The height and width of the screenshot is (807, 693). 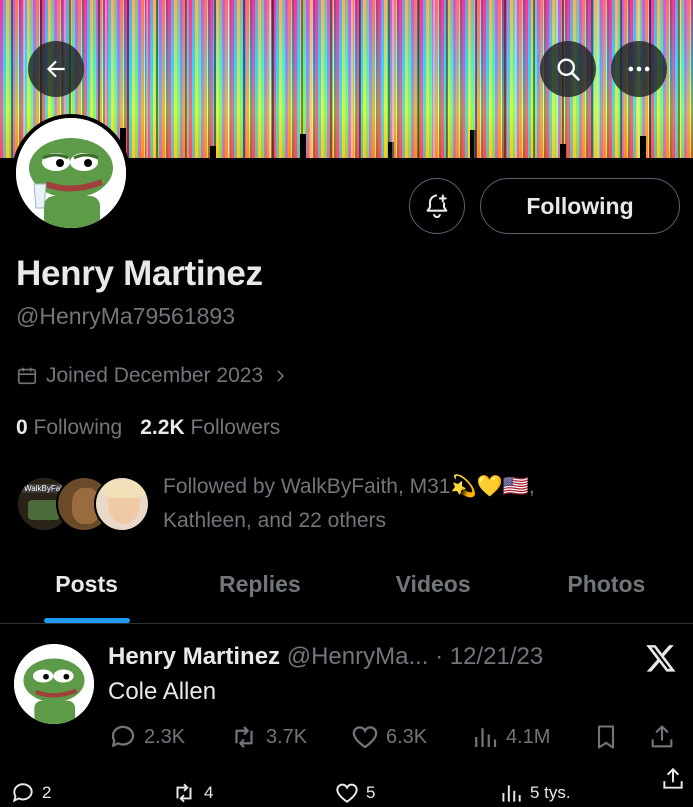 I want to click on back-button, so click(x=56, y=69).